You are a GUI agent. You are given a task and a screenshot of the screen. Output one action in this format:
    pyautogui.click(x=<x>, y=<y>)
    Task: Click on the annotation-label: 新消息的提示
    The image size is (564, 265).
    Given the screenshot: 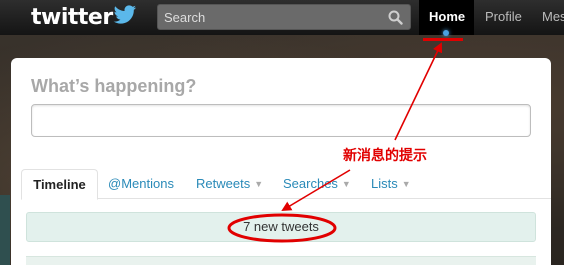 What is the action you would take?
    pyautogui.click(x=385, y=156)
    